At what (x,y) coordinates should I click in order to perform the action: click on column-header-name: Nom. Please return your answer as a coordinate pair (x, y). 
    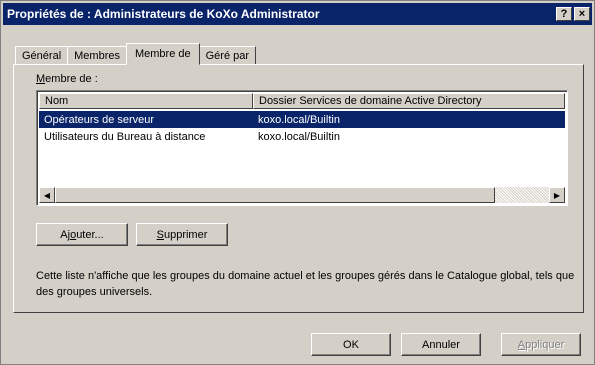
    Looking at the image, I should click on (146, 101).